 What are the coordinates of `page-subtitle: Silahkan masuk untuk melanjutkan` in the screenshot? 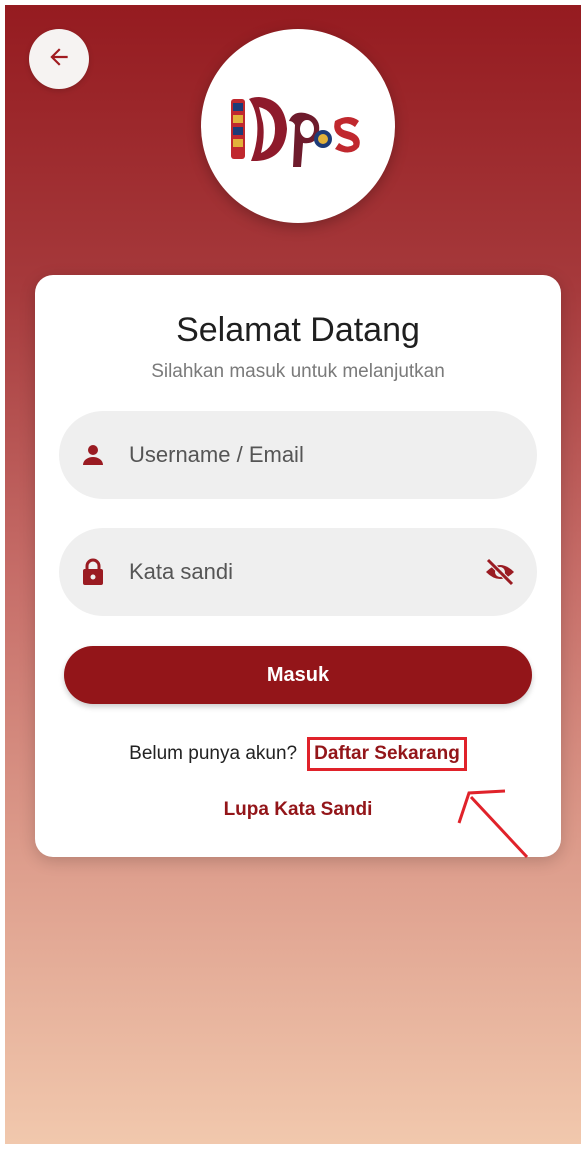 It's located at (298, 371).